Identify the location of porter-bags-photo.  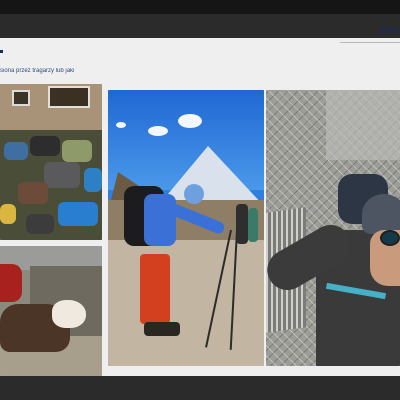
(51, 162).